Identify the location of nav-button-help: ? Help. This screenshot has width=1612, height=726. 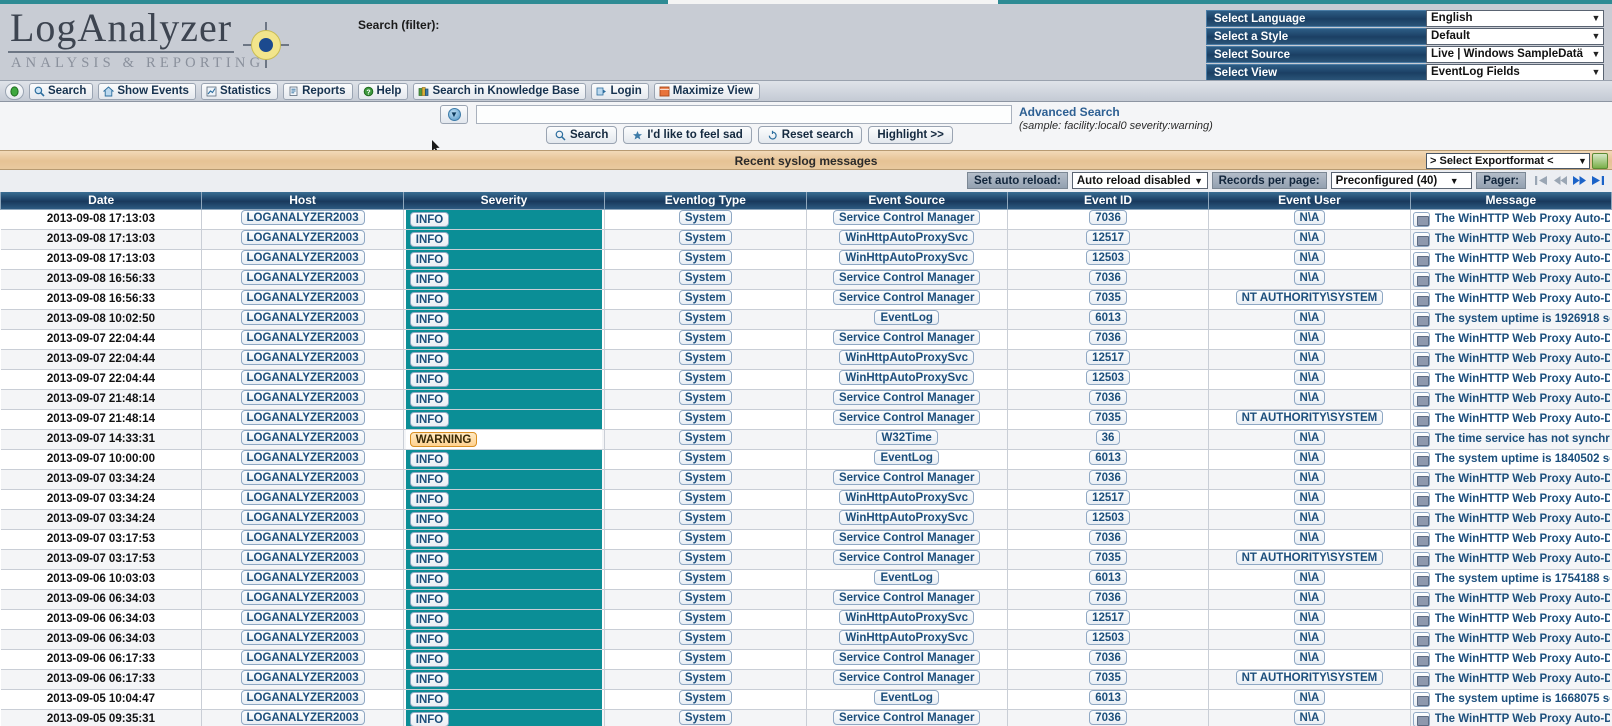
(383, 91).